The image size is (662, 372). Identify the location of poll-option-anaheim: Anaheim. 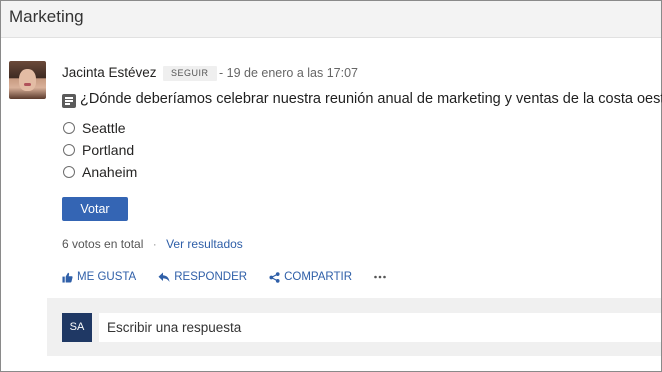
(100, 172).